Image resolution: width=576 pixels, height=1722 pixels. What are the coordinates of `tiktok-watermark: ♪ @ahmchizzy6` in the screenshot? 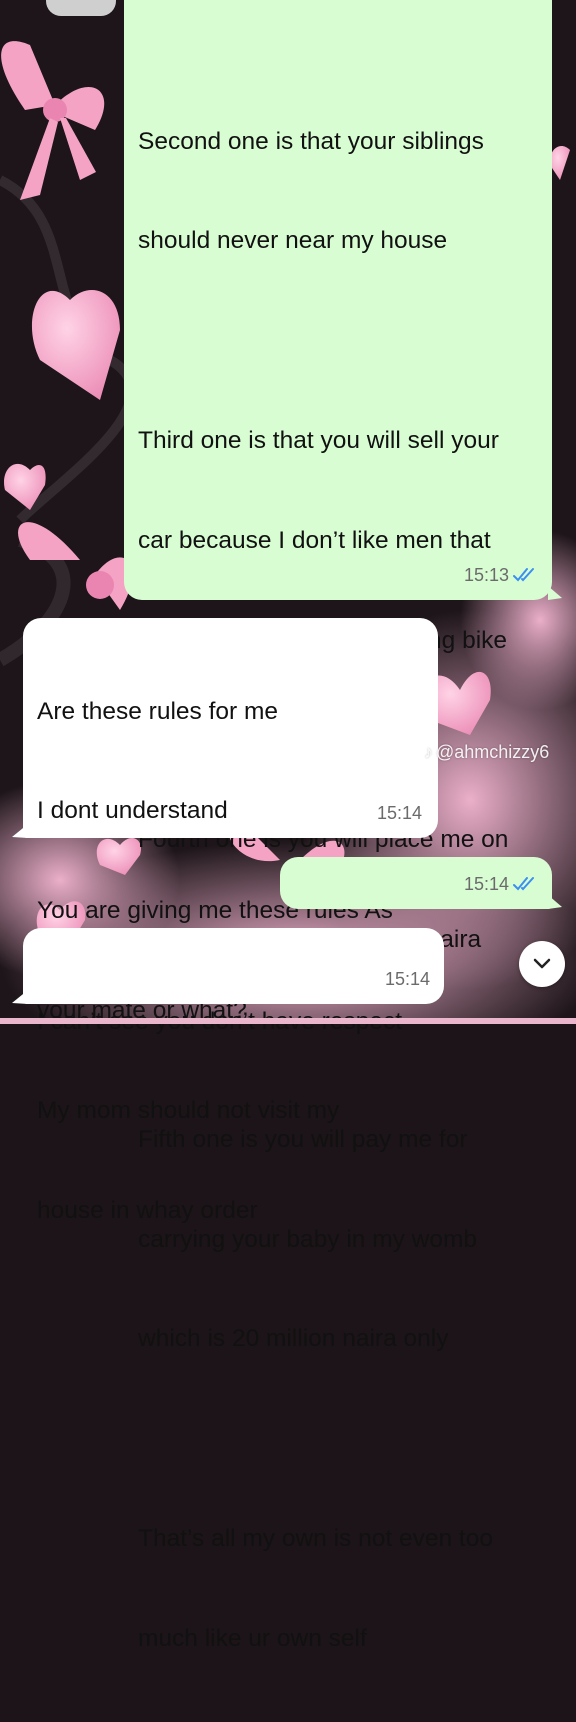 It's located at (486, 752).